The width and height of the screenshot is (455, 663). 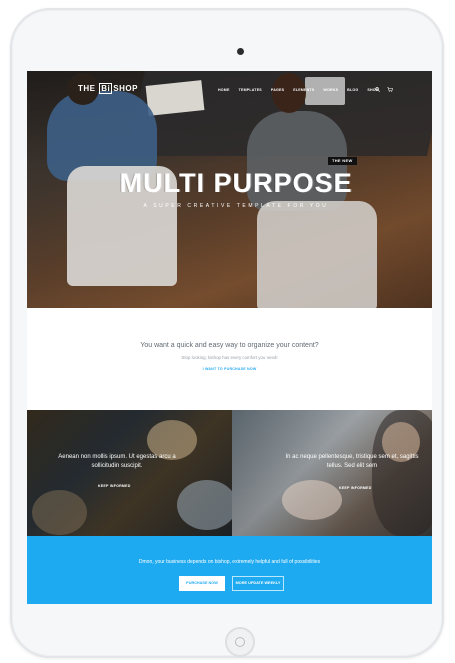 I want to click on menu-item-blog: BLOG, so click(x=352, y=90).